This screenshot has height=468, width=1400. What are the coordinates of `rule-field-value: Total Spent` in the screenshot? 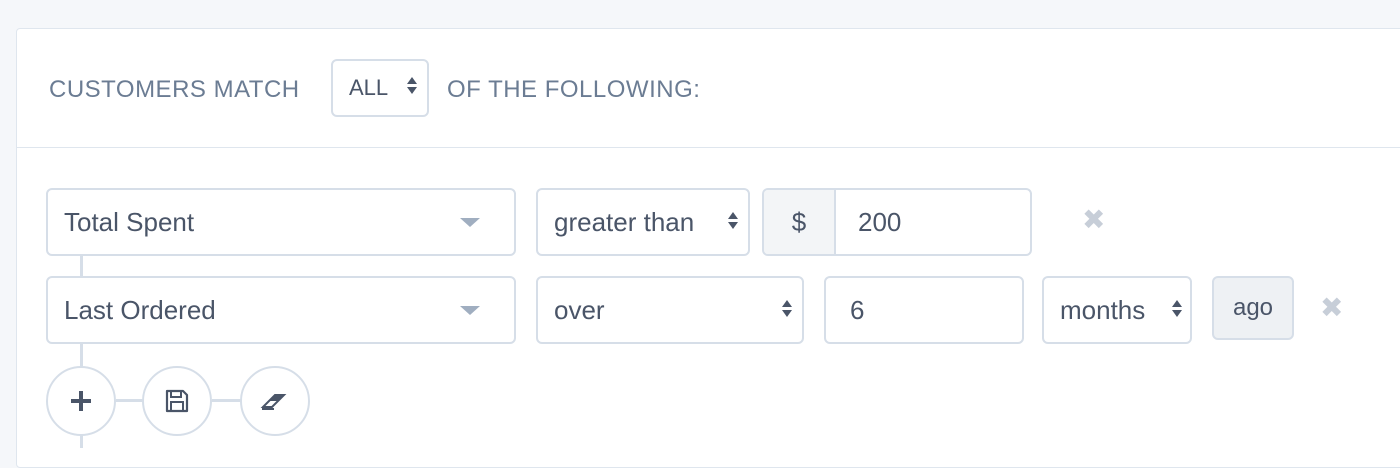 It's located at (129, 221).